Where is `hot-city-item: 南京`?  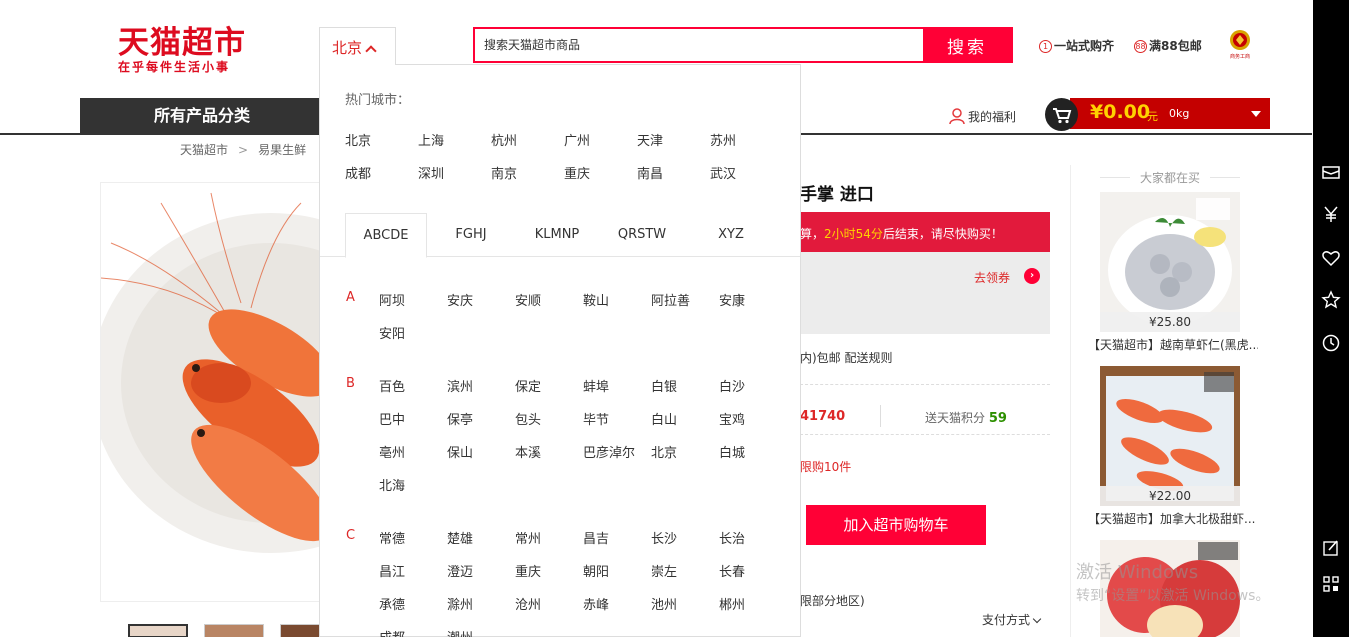
hot-city-item: 南京 is located at coordinates (504, 172).